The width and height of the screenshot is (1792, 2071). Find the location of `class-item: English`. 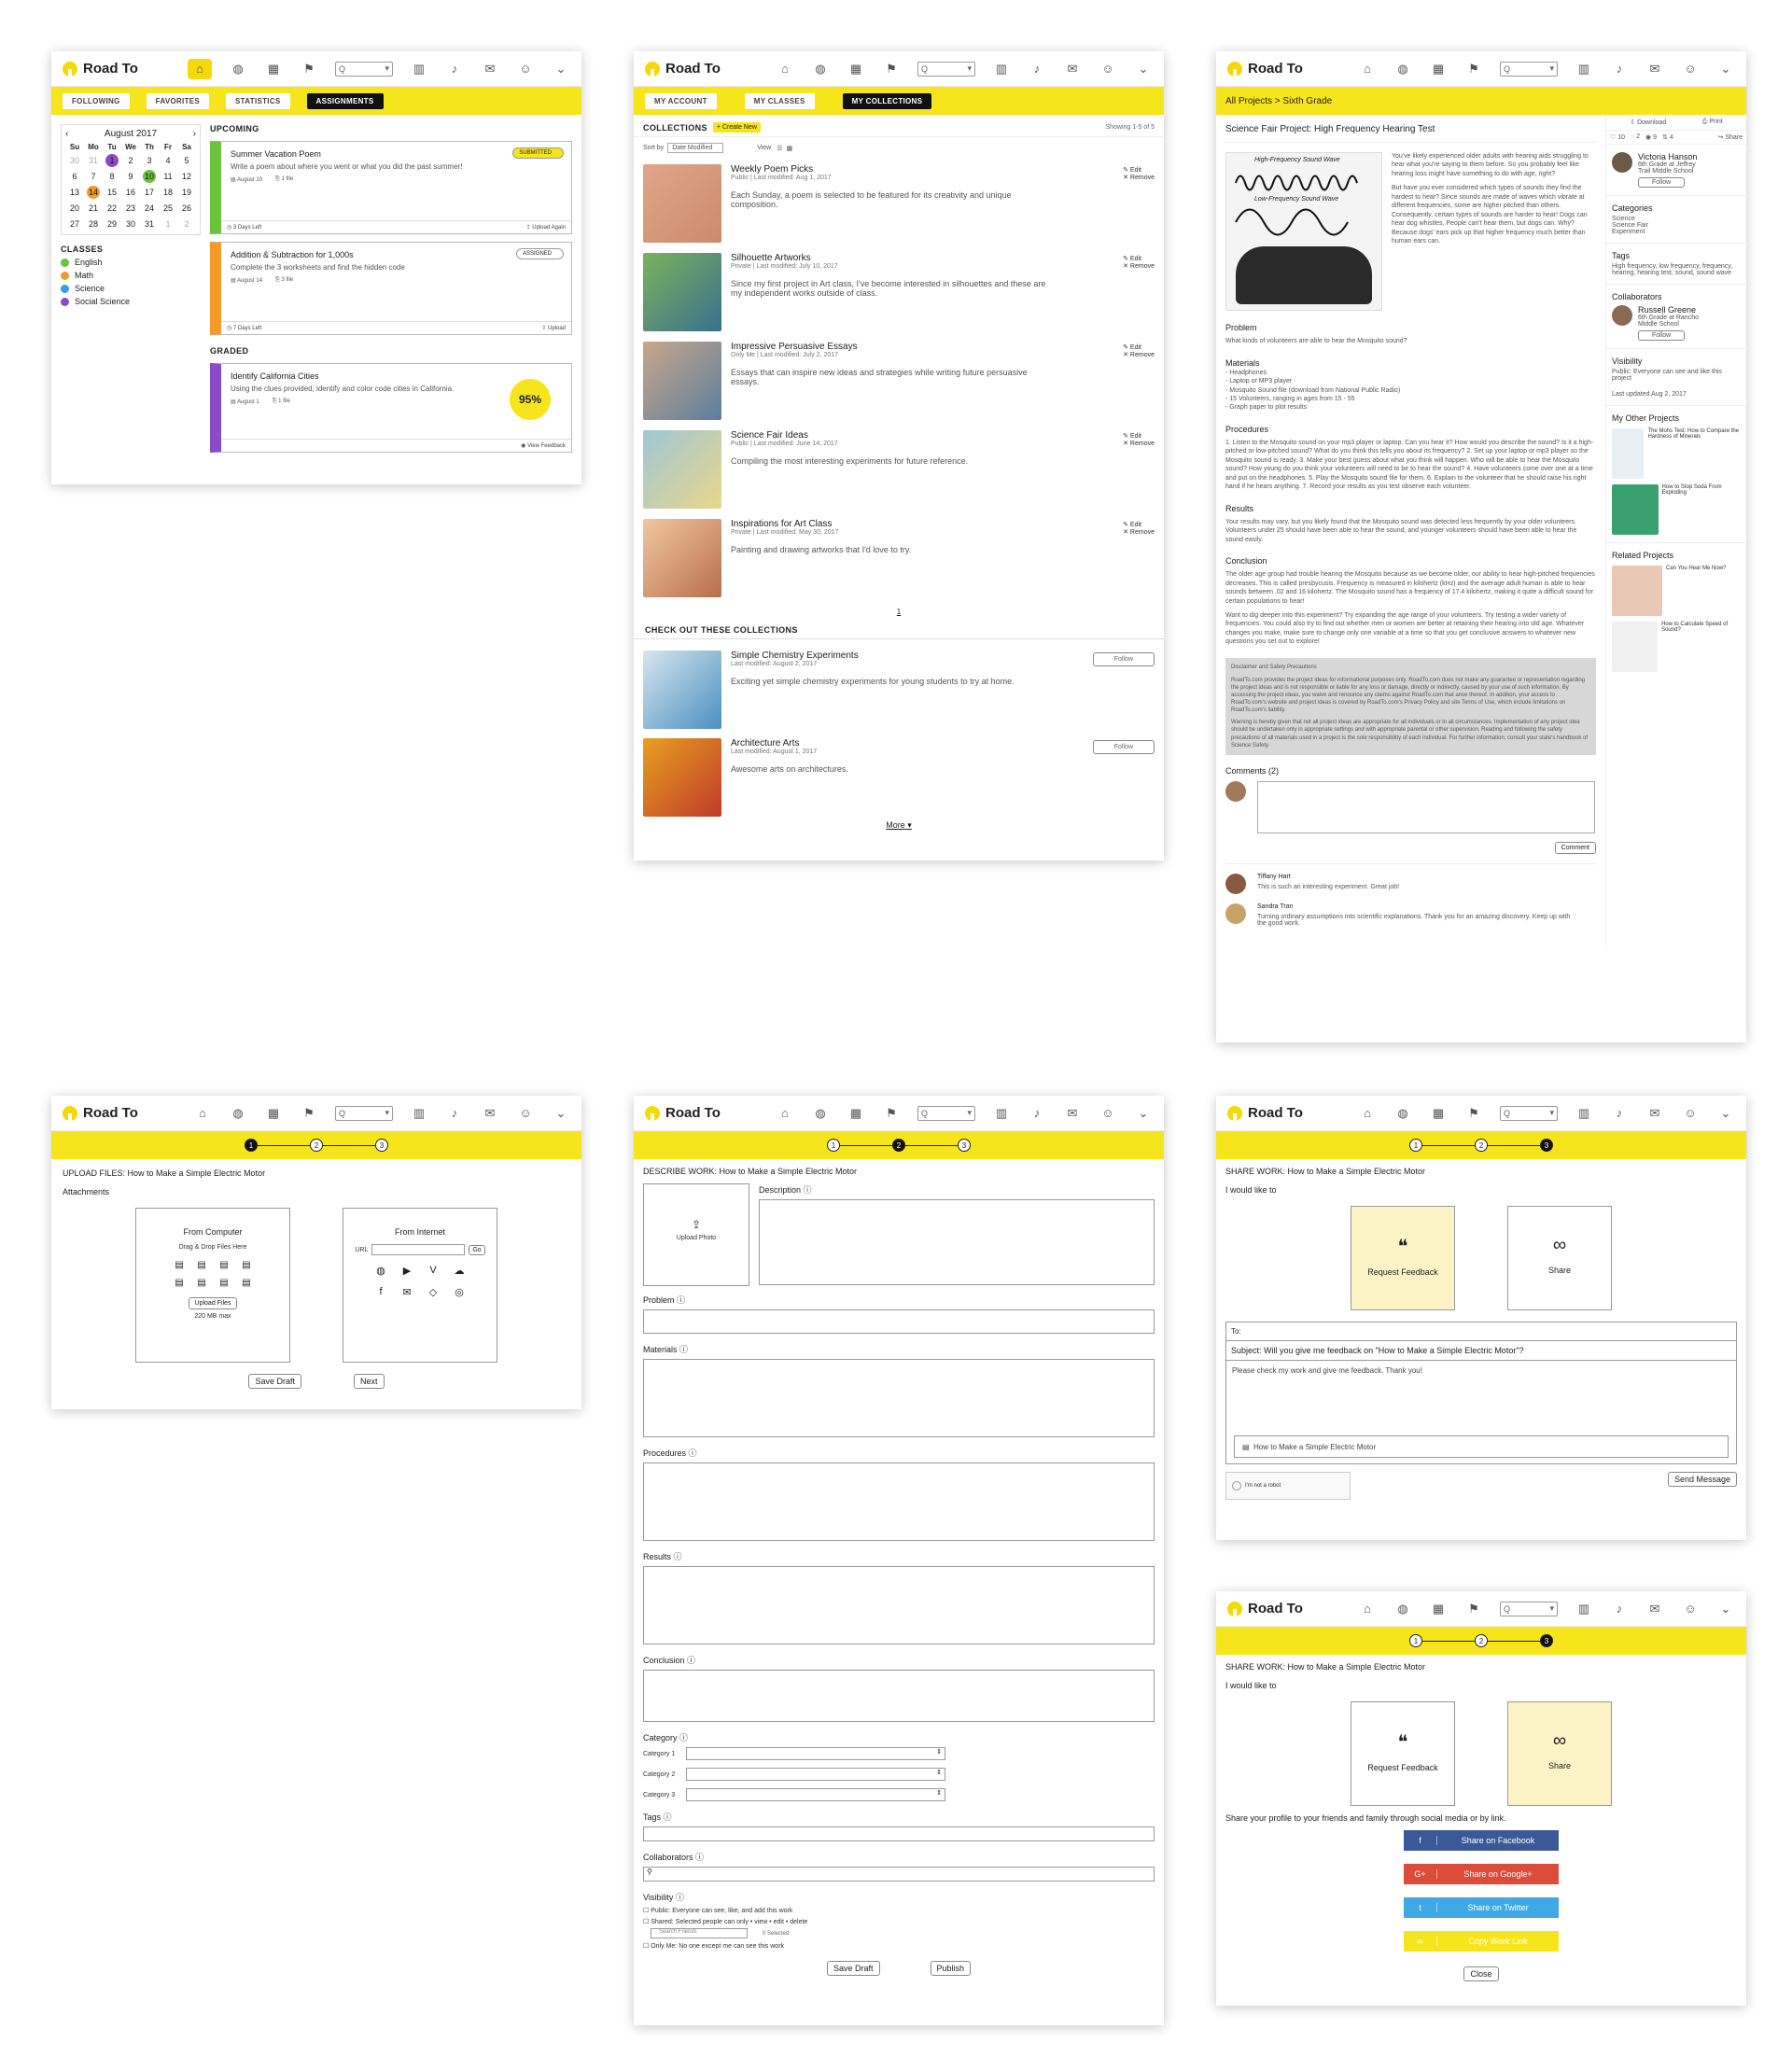

class-item: English is located at coordinates (131, 262).